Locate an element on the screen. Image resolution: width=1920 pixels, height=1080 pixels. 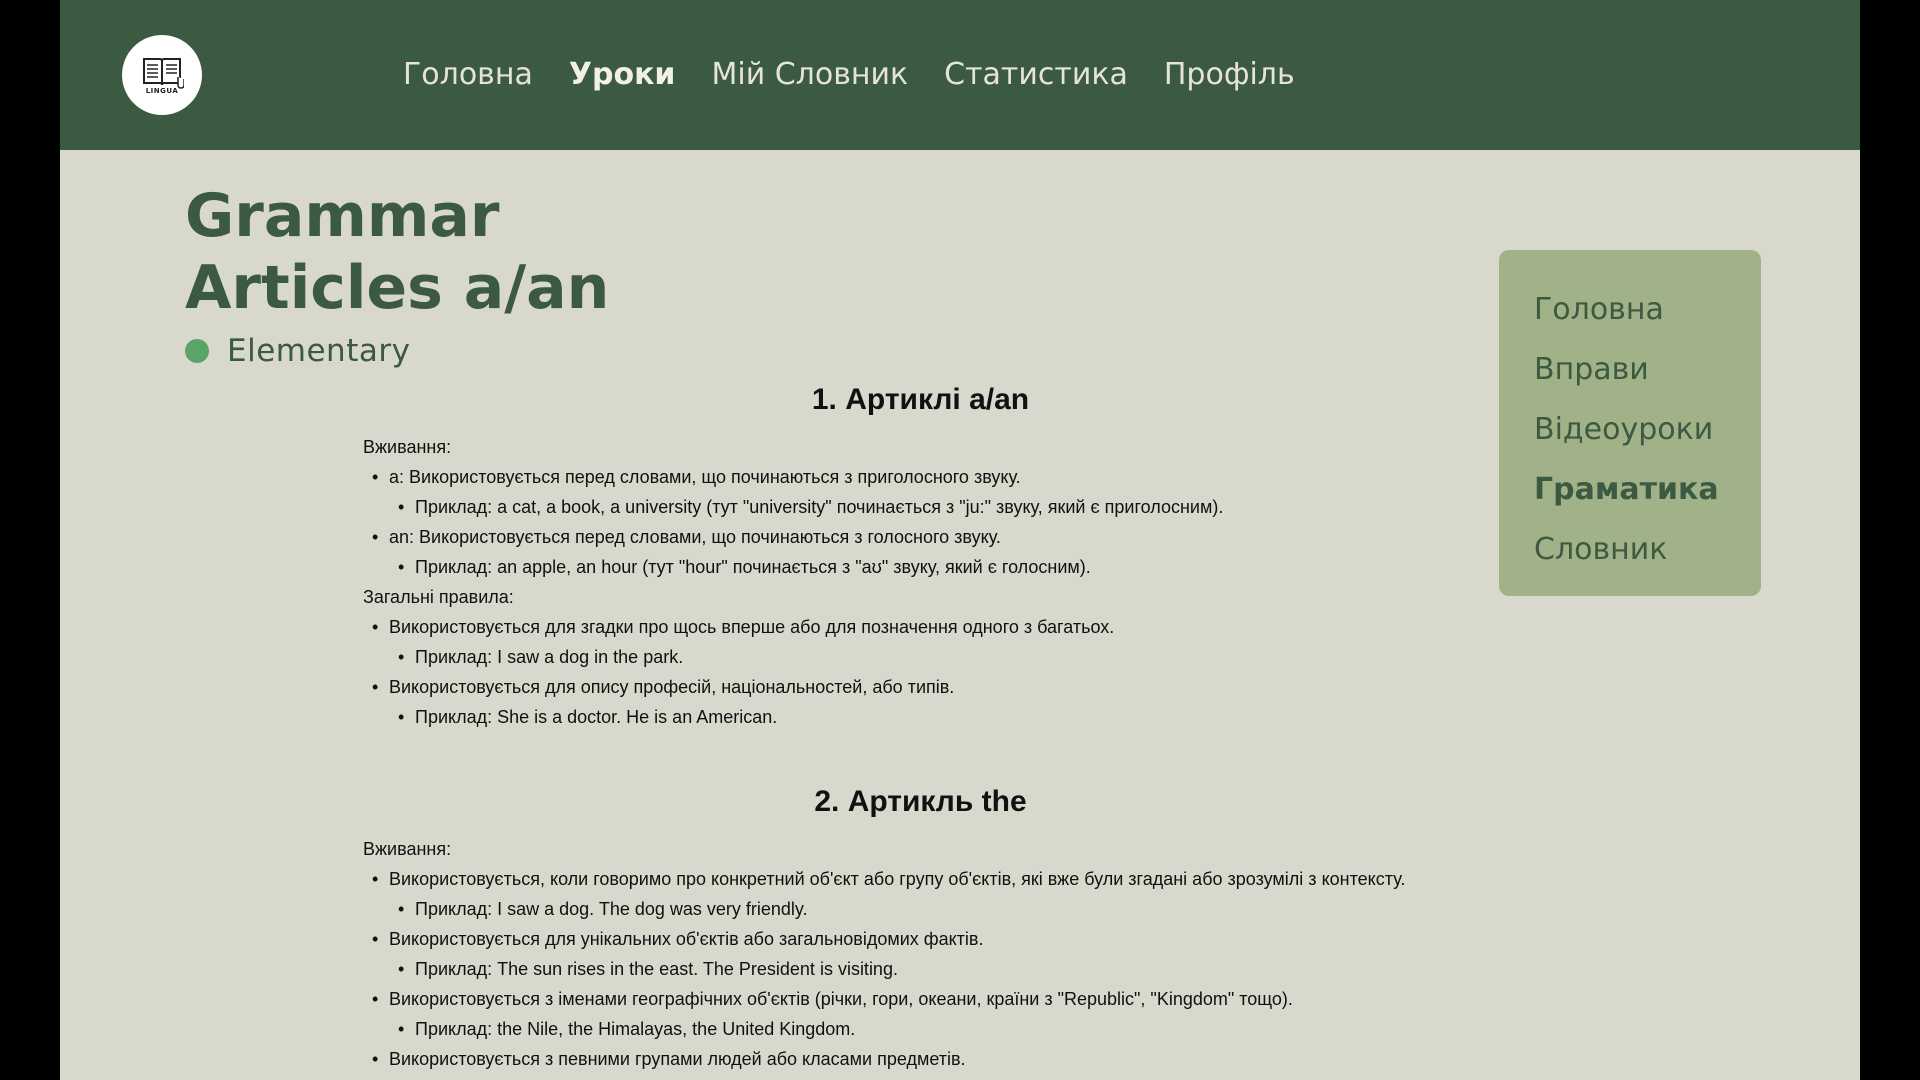
side-menu-item-home: Головна is located at coordinates (1647, 310).